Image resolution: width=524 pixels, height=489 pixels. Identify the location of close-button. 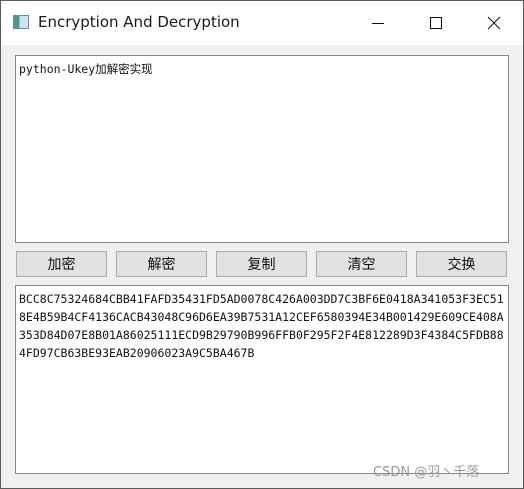
(494, 23).